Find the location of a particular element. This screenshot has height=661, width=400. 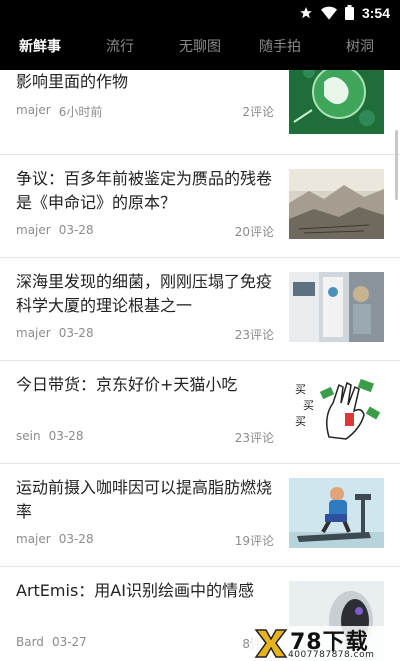

feed-item-meta: majer 03-28 20评论 is located at coordinates (145, 231).